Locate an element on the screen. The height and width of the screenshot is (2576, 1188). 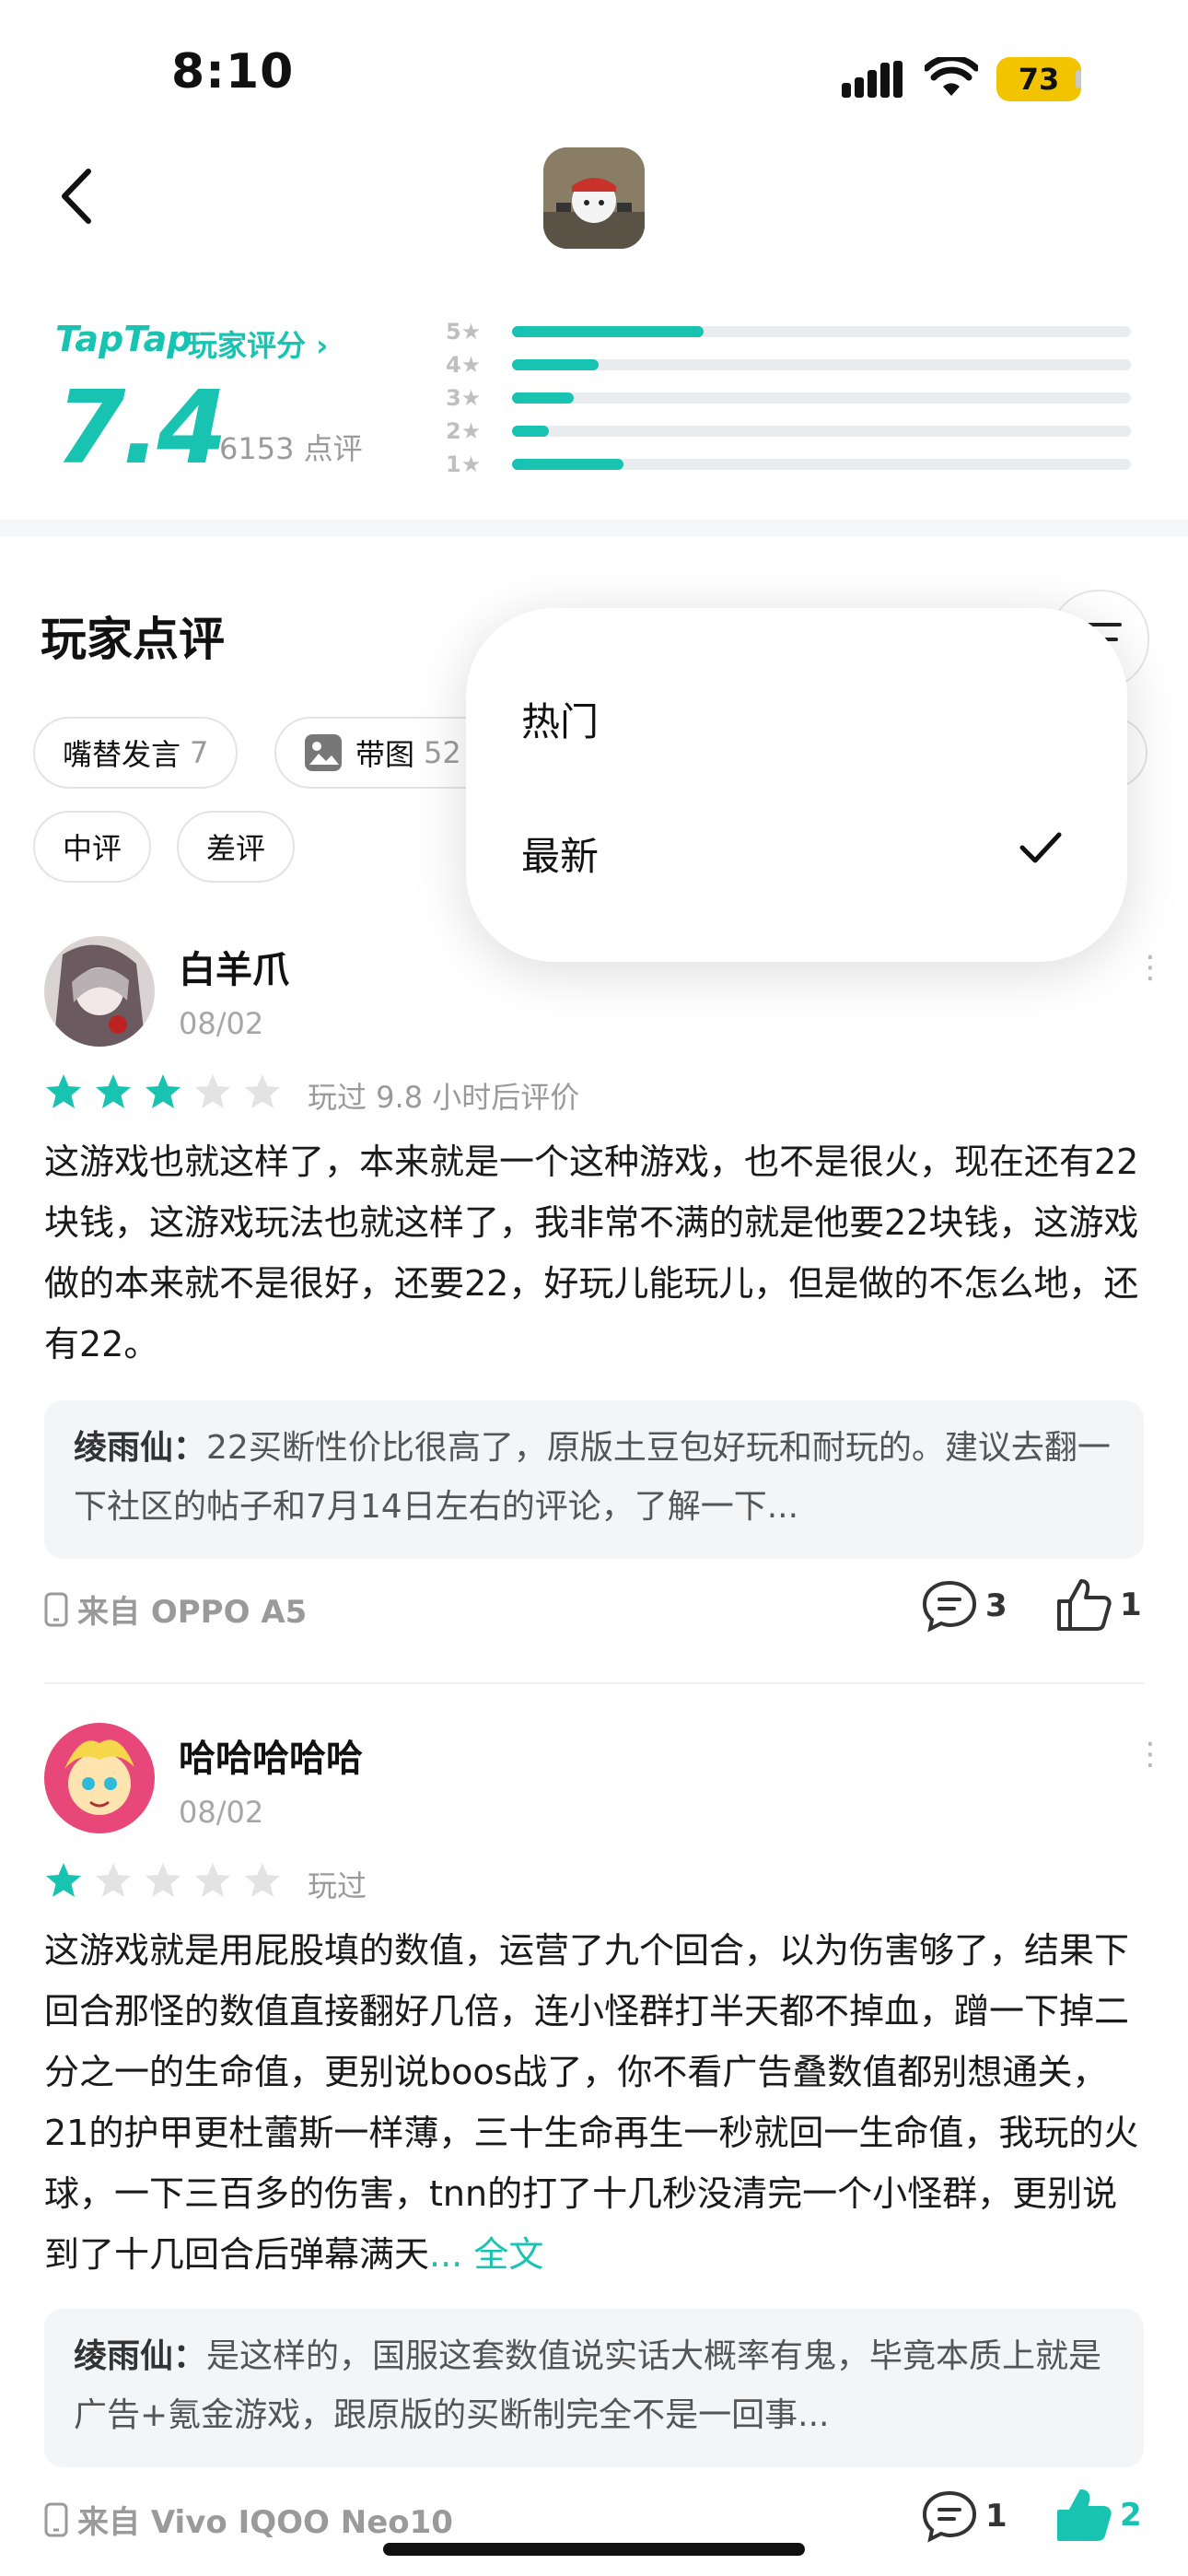
rating-bar-label: 1★ is located at coordinates (464, 464).